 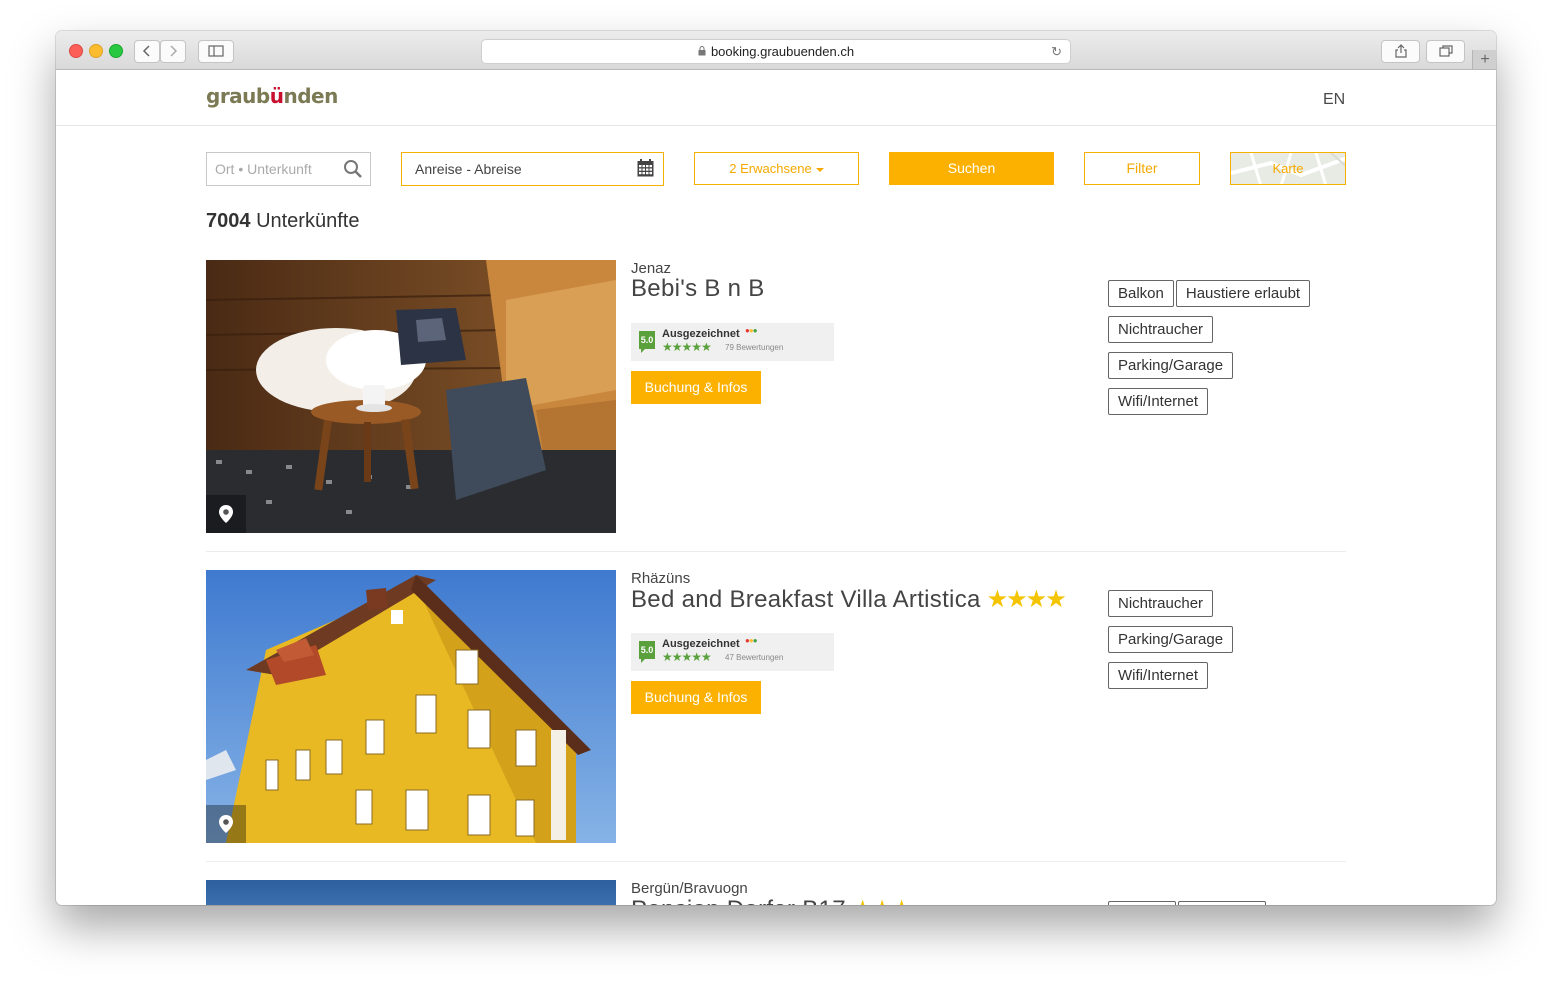 What do you see at coordinates (754, 347) in the screenshot?
I see `review-count: 79 Bewertungen` at bounding box center [754, 347].